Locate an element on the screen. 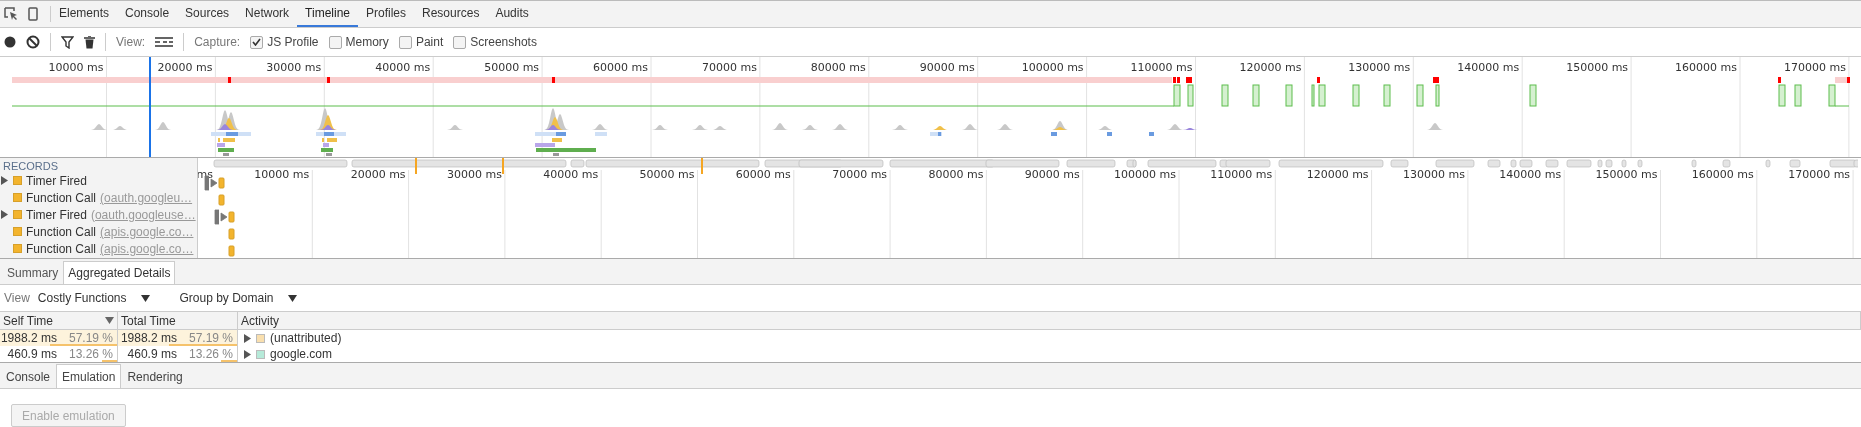 The image size is (1861, 427). activity-name: (unattributed) is located at coordinates (306, 338).